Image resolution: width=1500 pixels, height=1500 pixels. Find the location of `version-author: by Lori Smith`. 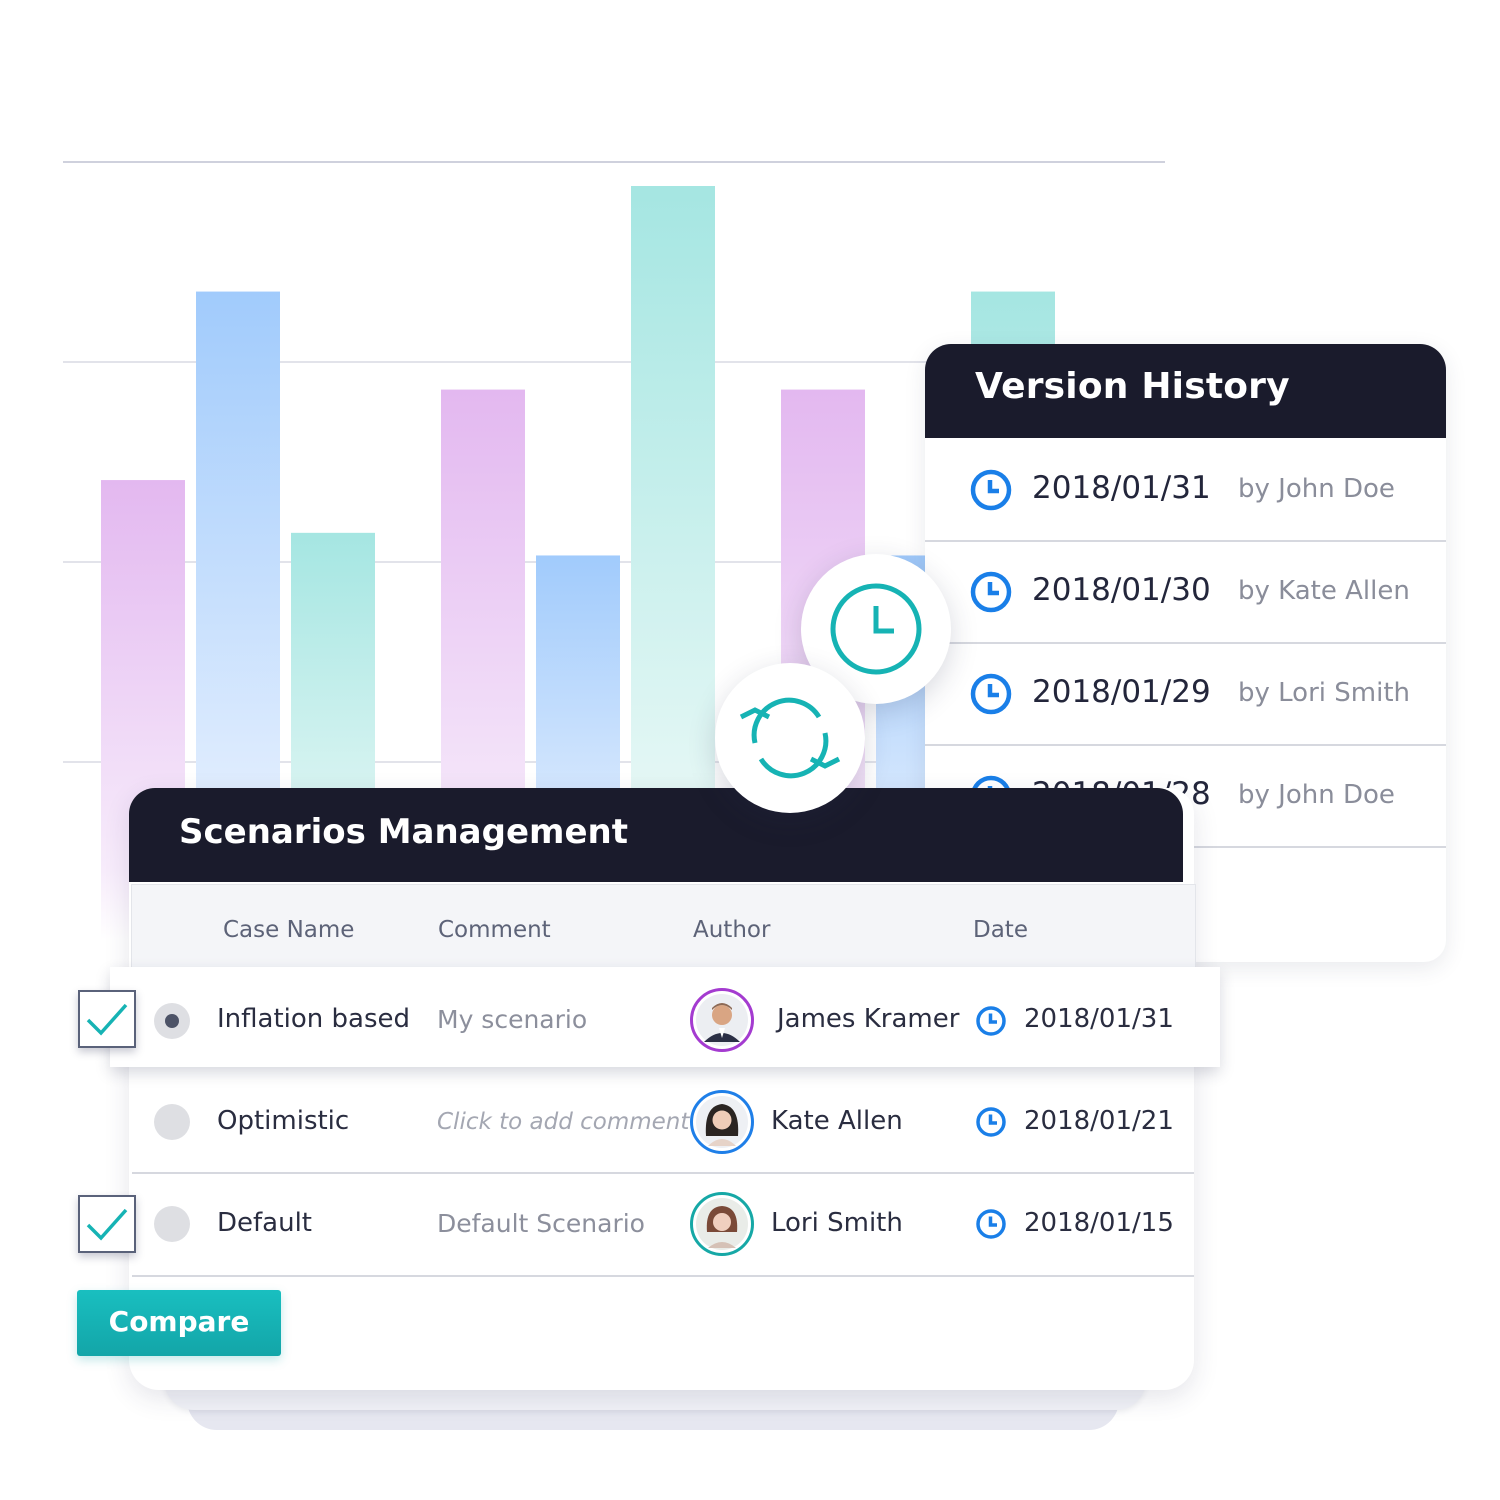

version-author: by Lori Smith is located at coordinates (1324, 693).